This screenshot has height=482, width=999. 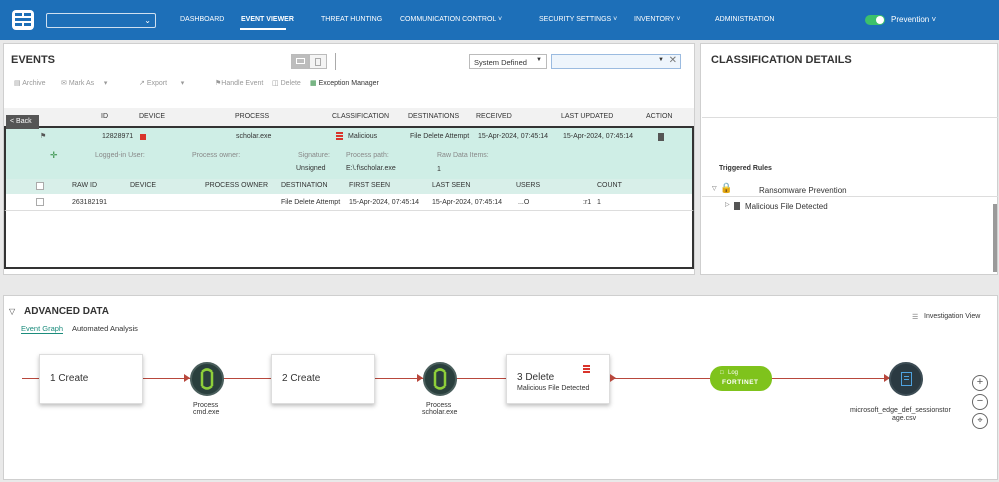 What do you see at coordinates (980, 421) in the screenshot?
I see `fit-to-screen-icon: ⌖` at bounding box center [980, 421].